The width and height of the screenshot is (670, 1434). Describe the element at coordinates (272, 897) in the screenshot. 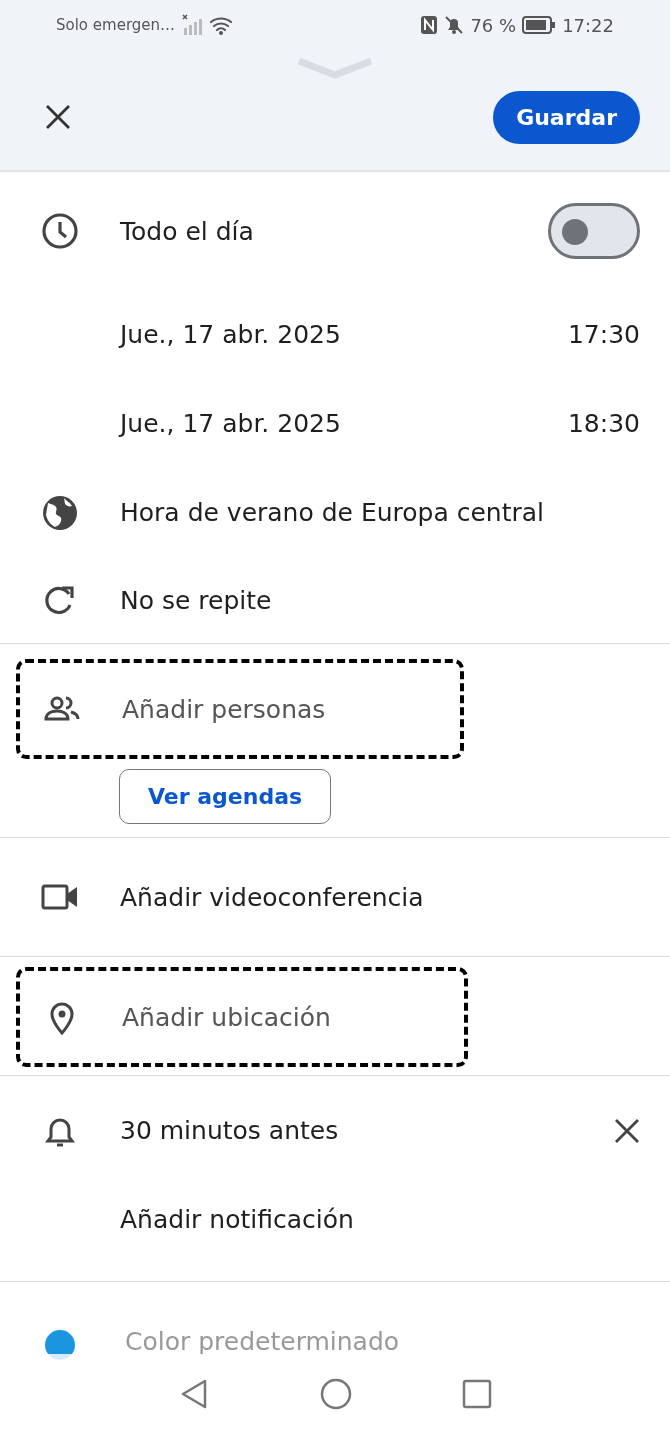

I see `add-video-conference: Añadir videoconferencia` at that location.